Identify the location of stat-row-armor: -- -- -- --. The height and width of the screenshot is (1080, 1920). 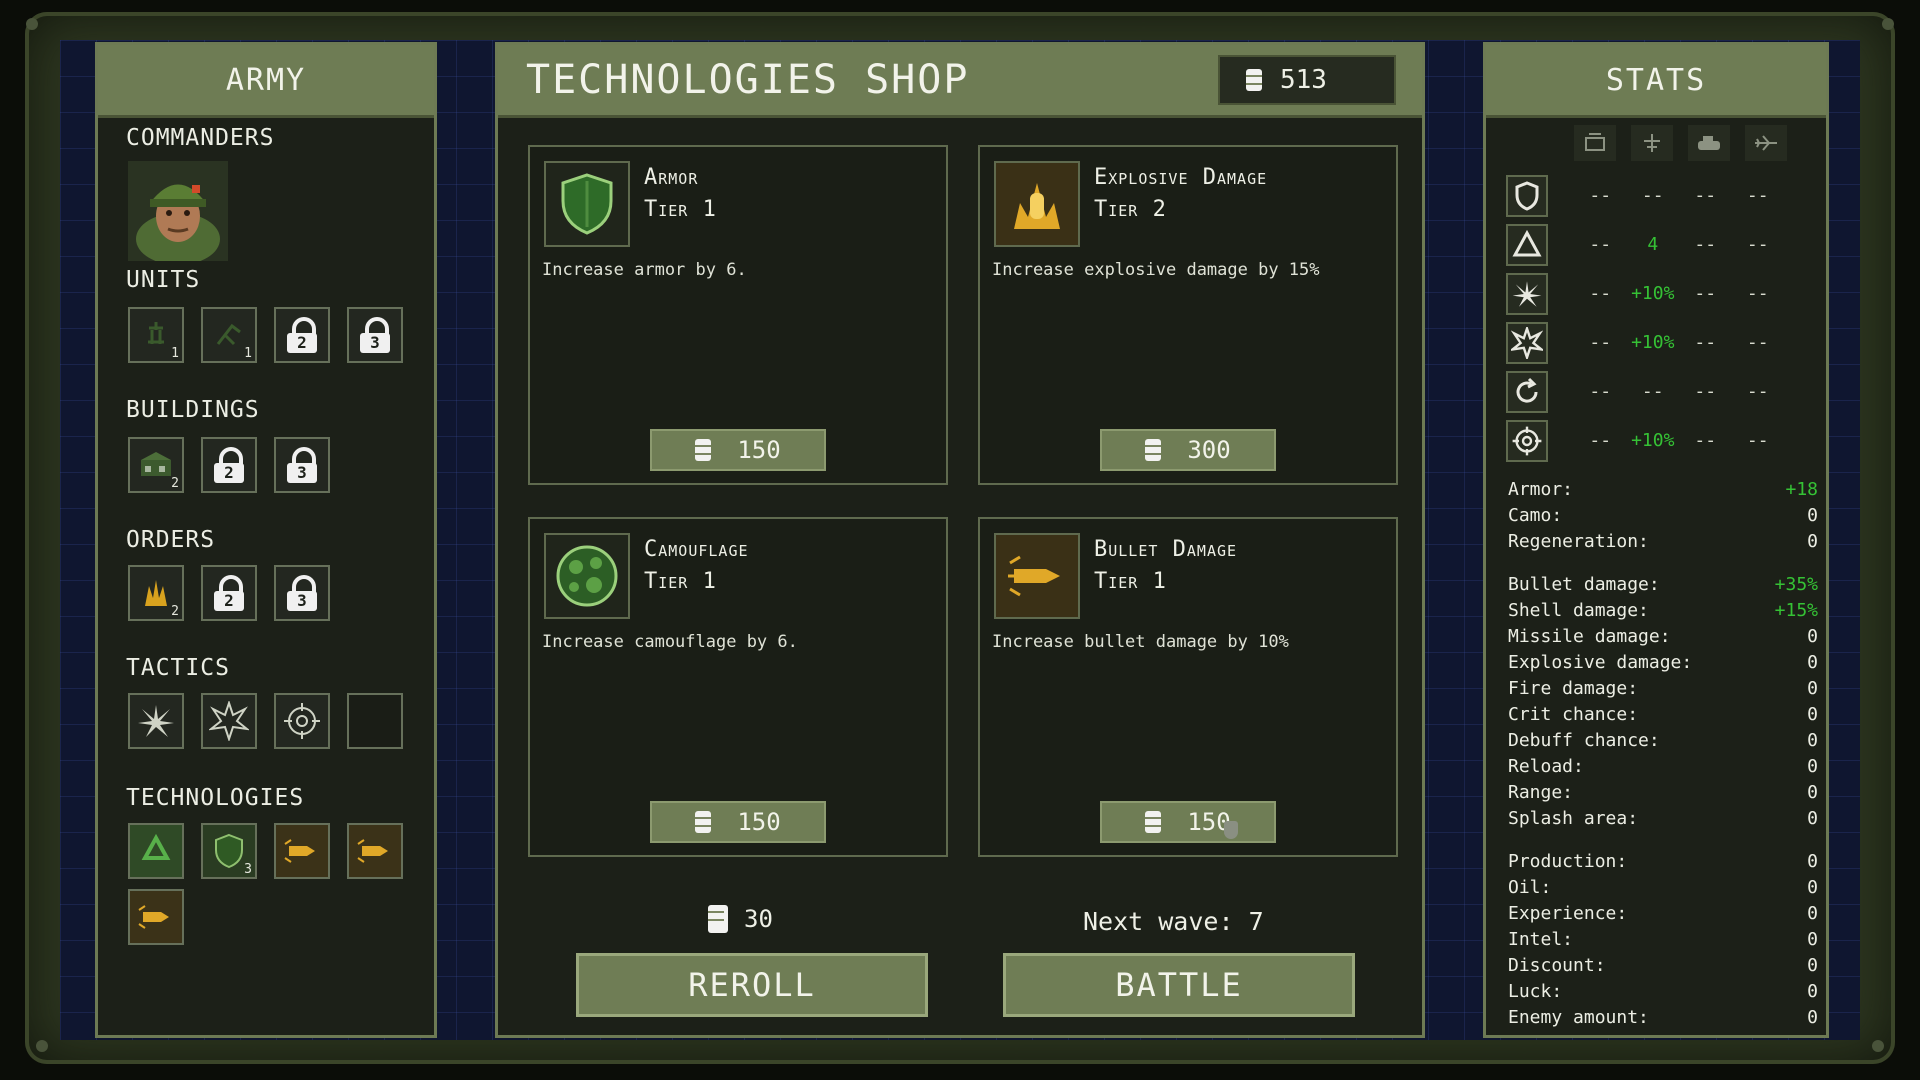
(1679, 195).